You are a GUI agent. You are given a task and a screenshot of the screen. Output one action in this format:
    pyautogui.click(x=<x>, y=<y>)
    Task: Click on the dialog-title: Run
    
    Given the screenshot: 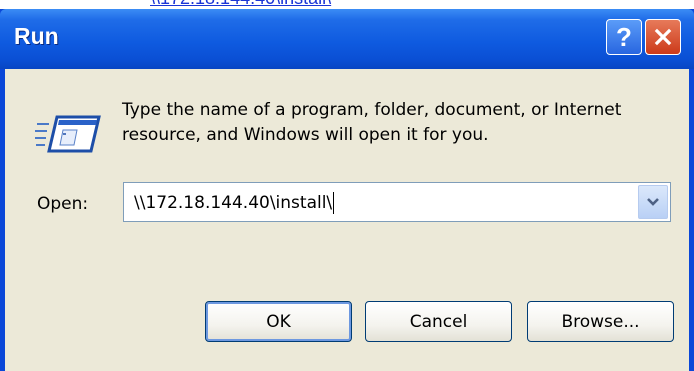 What is the action you would take?
    pyautogui.click(x=36, y=36)
    